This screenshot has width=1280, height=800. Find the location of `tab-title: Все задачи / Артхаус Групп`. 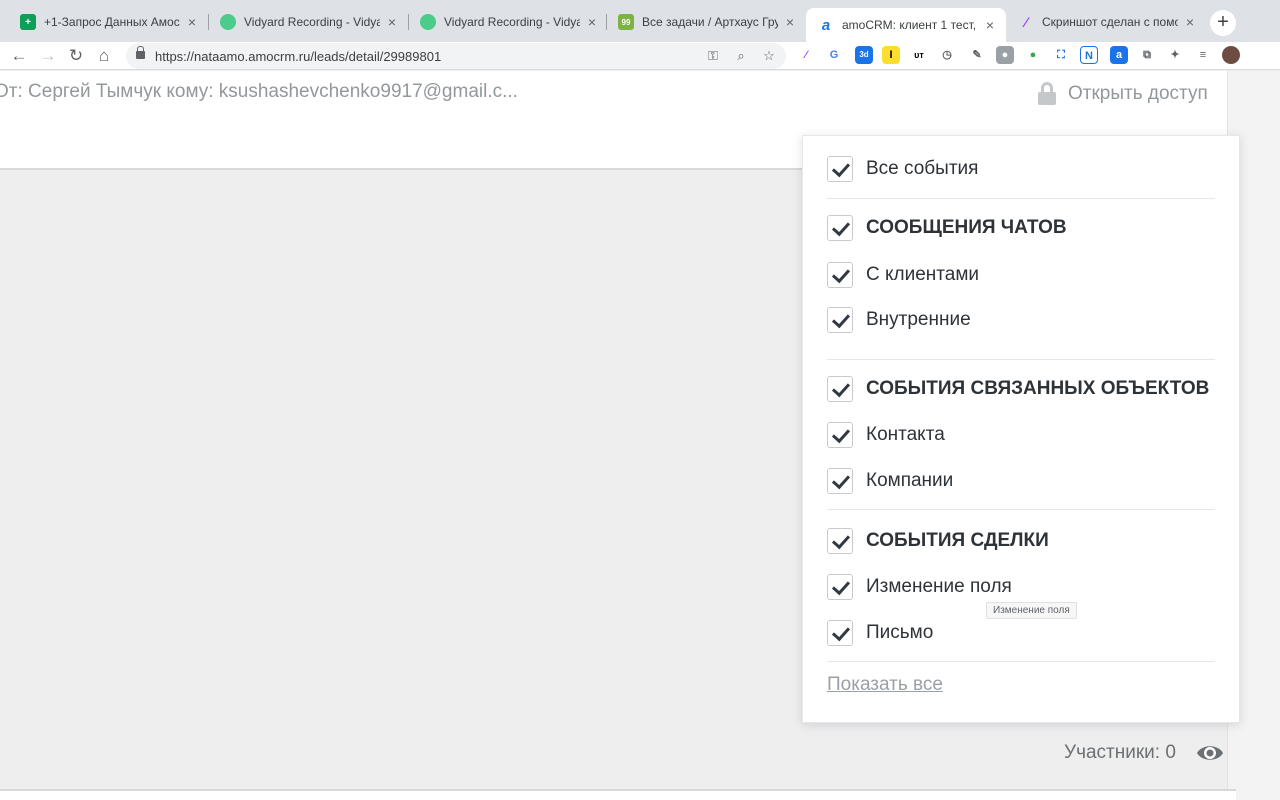

tab-title: Все задачи / Артхаус Групп is located at coordinates (710, 22).